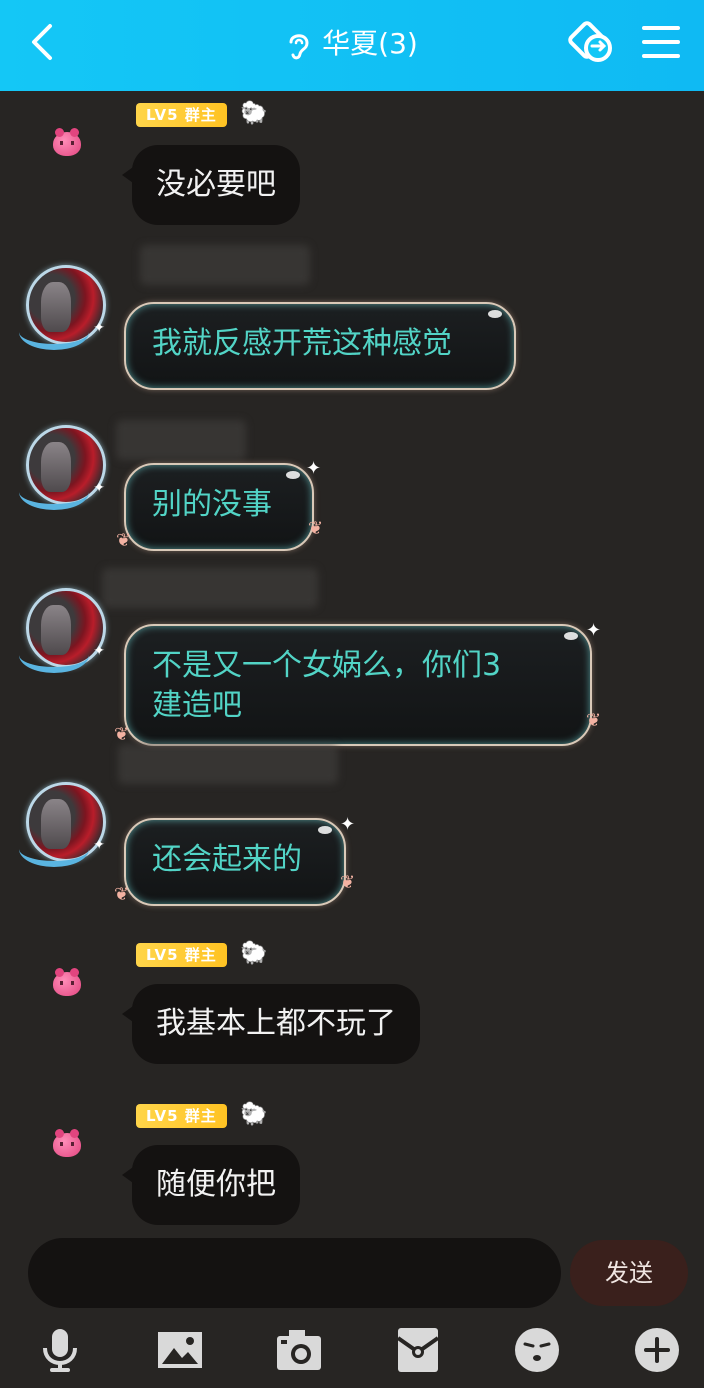 This screenshot has width=704, height=1388. Describe the element at coordinates (537, 1350) in the screenshot. I see `emoji-icon` at that location.